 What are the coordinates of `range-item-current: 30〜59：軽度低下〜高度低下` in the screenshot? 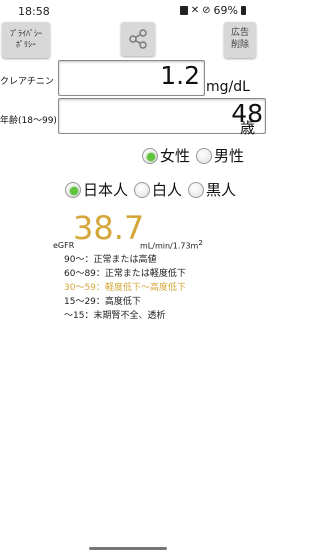 It's located at (125, 288).